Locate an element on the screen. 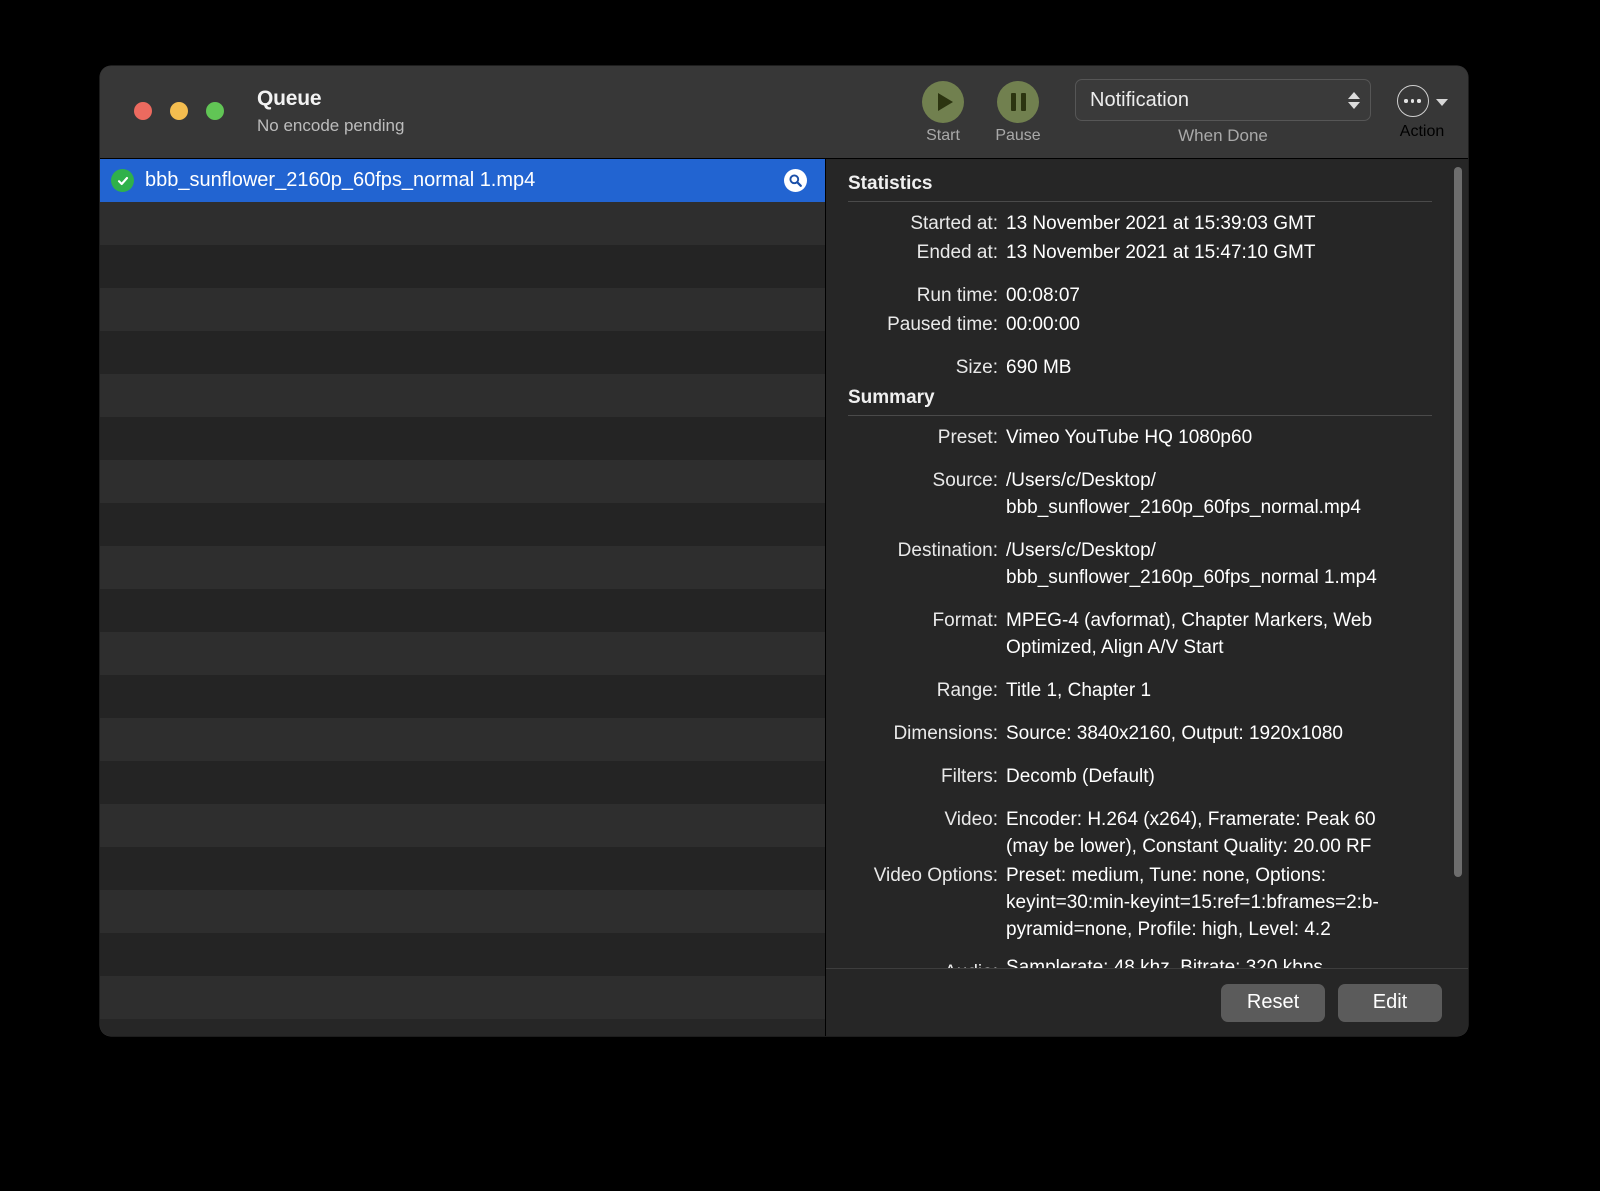  row-key: Range: is located at coordinates (967, 690).